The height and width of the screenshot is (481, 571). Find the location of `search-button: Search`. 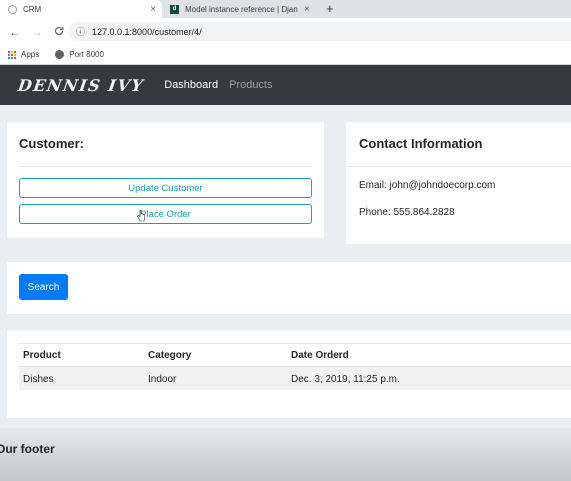

search-button: Search is located at coordinates (43, 287).